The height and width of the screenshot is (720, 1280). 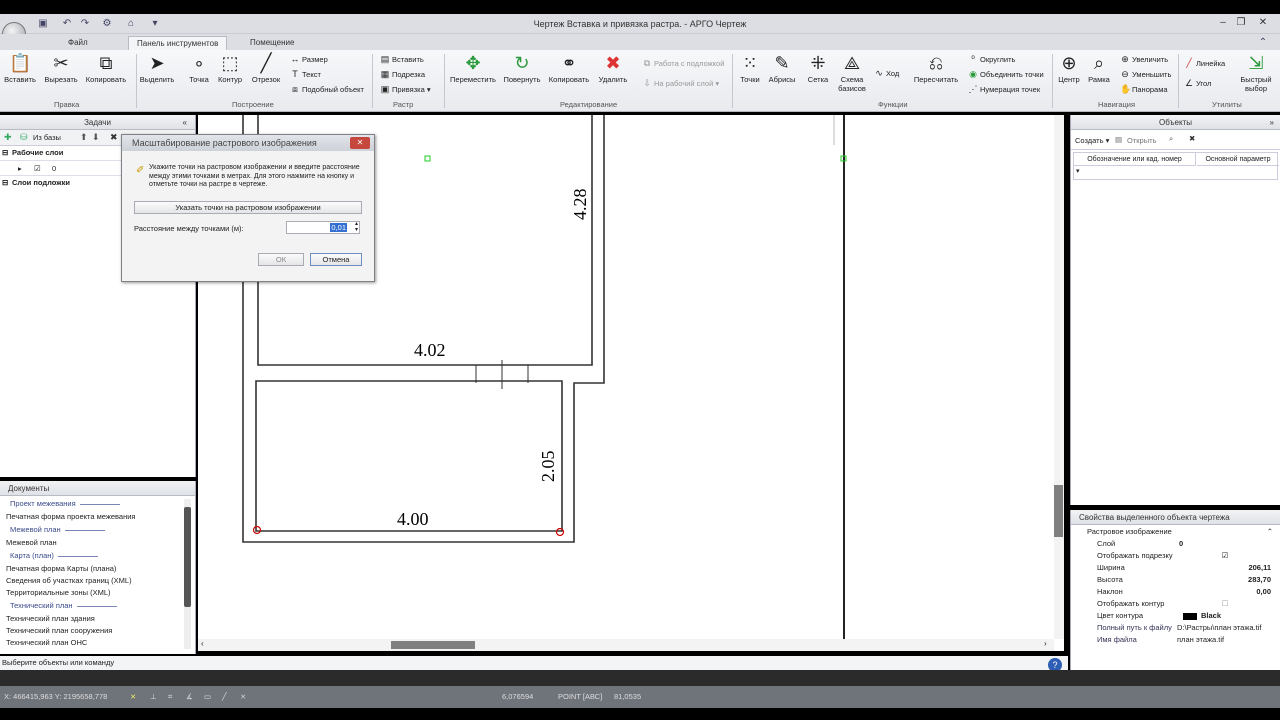 I want to click on pan-button: ✋Панорама, so click(x=1144, y=89).